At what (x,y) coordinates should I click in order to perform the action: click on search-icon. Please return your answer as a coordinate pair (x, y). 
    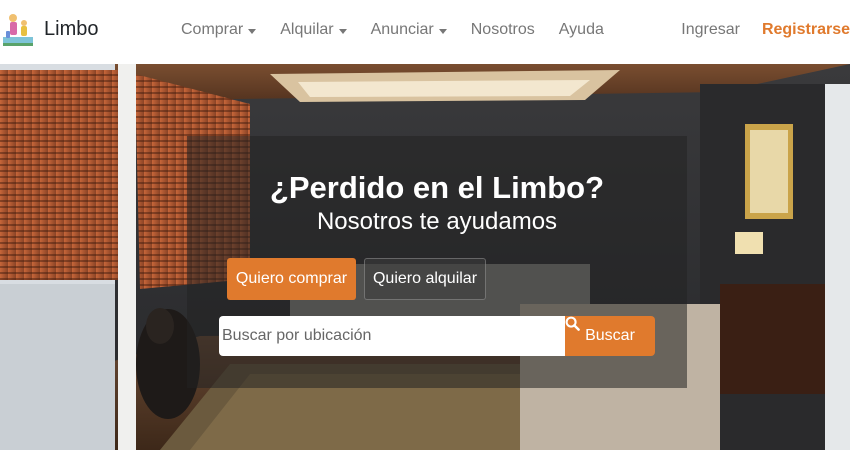
    Looking at the image, I should click on (572, 323).